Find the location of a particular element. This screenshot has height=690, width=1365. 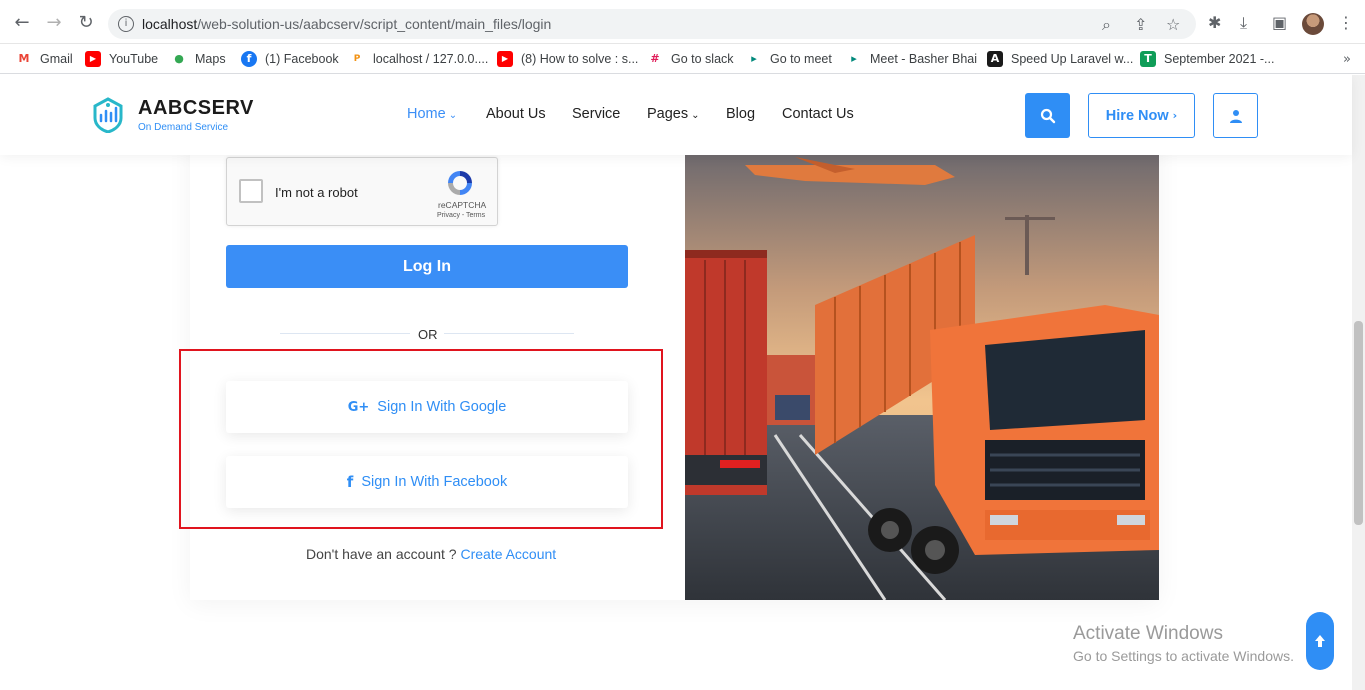

recaptcha-label: I'm not a robot is located at coordinates (316, 192).